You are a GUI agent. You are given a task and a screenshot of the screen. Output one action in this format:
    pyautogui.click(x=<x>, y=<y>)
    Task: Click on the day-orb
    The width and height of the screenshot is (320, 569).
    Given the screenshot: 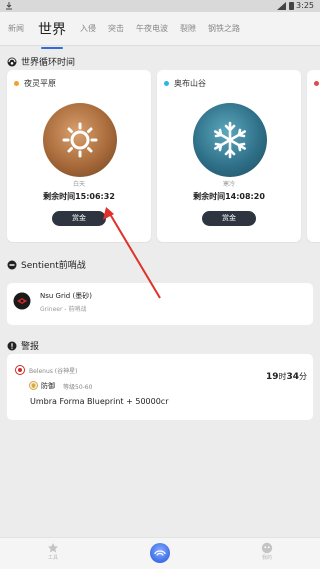 What is the action you would take?
    pyautogui.click(x=80, y=140)
    